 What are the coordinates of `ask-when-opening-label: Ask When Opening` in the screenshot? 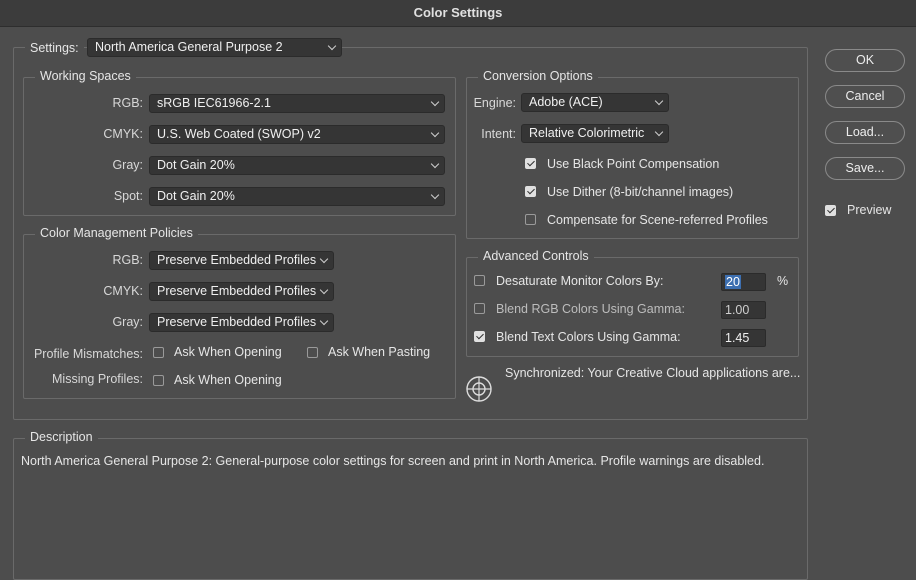 It's located at (228, 352).